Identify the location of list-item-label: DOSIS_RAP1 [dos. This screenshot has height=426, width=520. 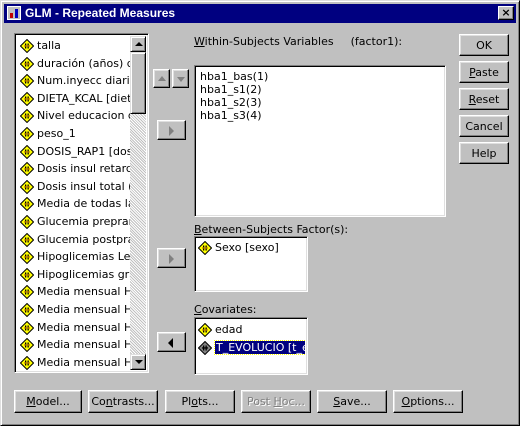
(83, 151).